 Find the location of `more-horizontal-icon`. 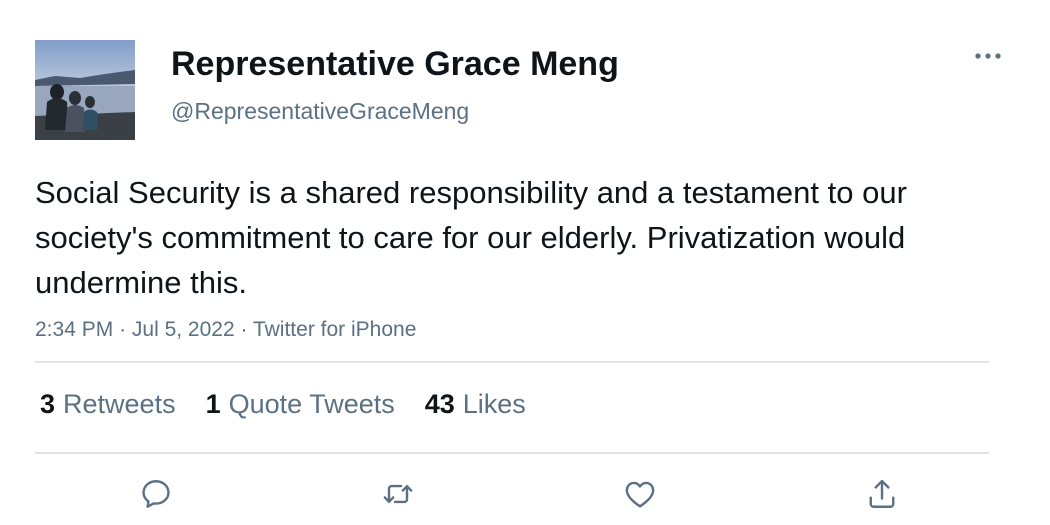

more-horizontal-icon is located at coordinates (988, 56).